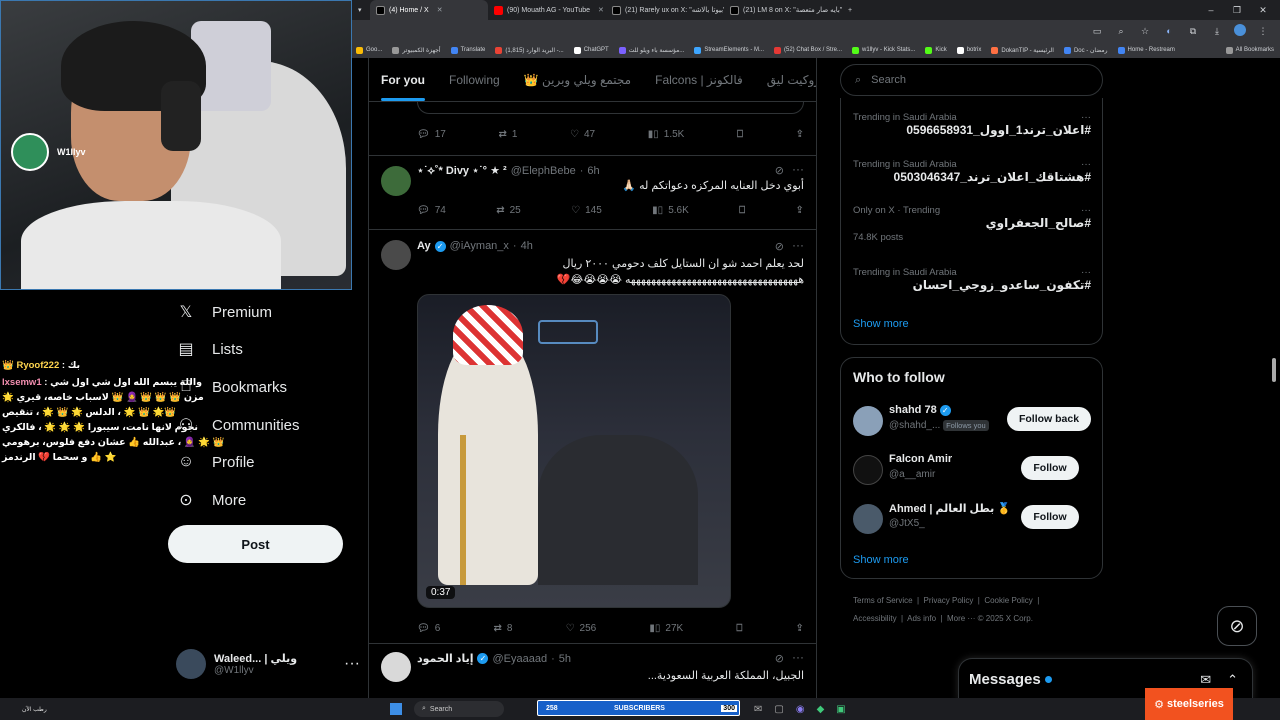 This screenshot has width=1280, height=720. What do you see at coordinates (445, 658) in the screenshot?
I see `tweet-author: إياد الحمود` at bounding box center [445, 658].